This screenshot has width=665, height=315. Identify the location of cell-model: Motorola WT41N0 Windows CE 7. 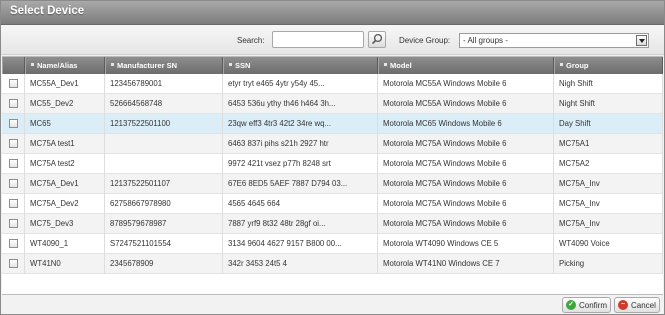
(466, 264).